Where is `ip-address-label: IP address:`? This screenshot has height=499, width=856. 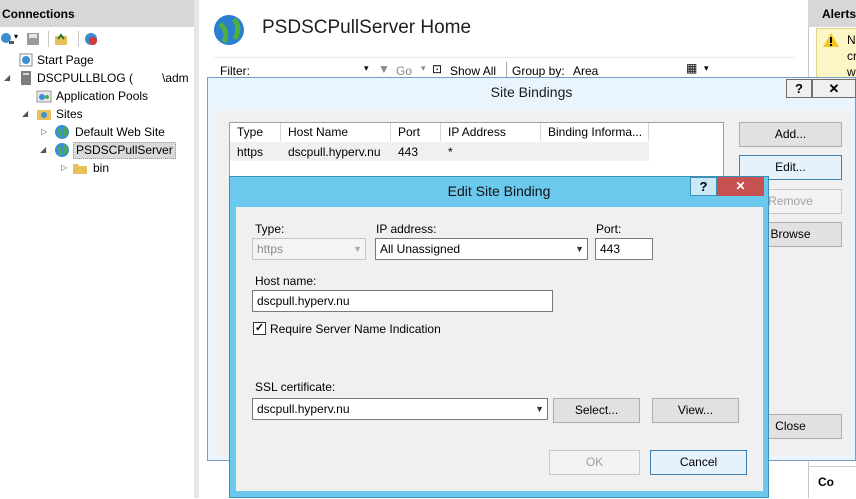 ip-address-label: IP address: is located at coordinates (406, 229).